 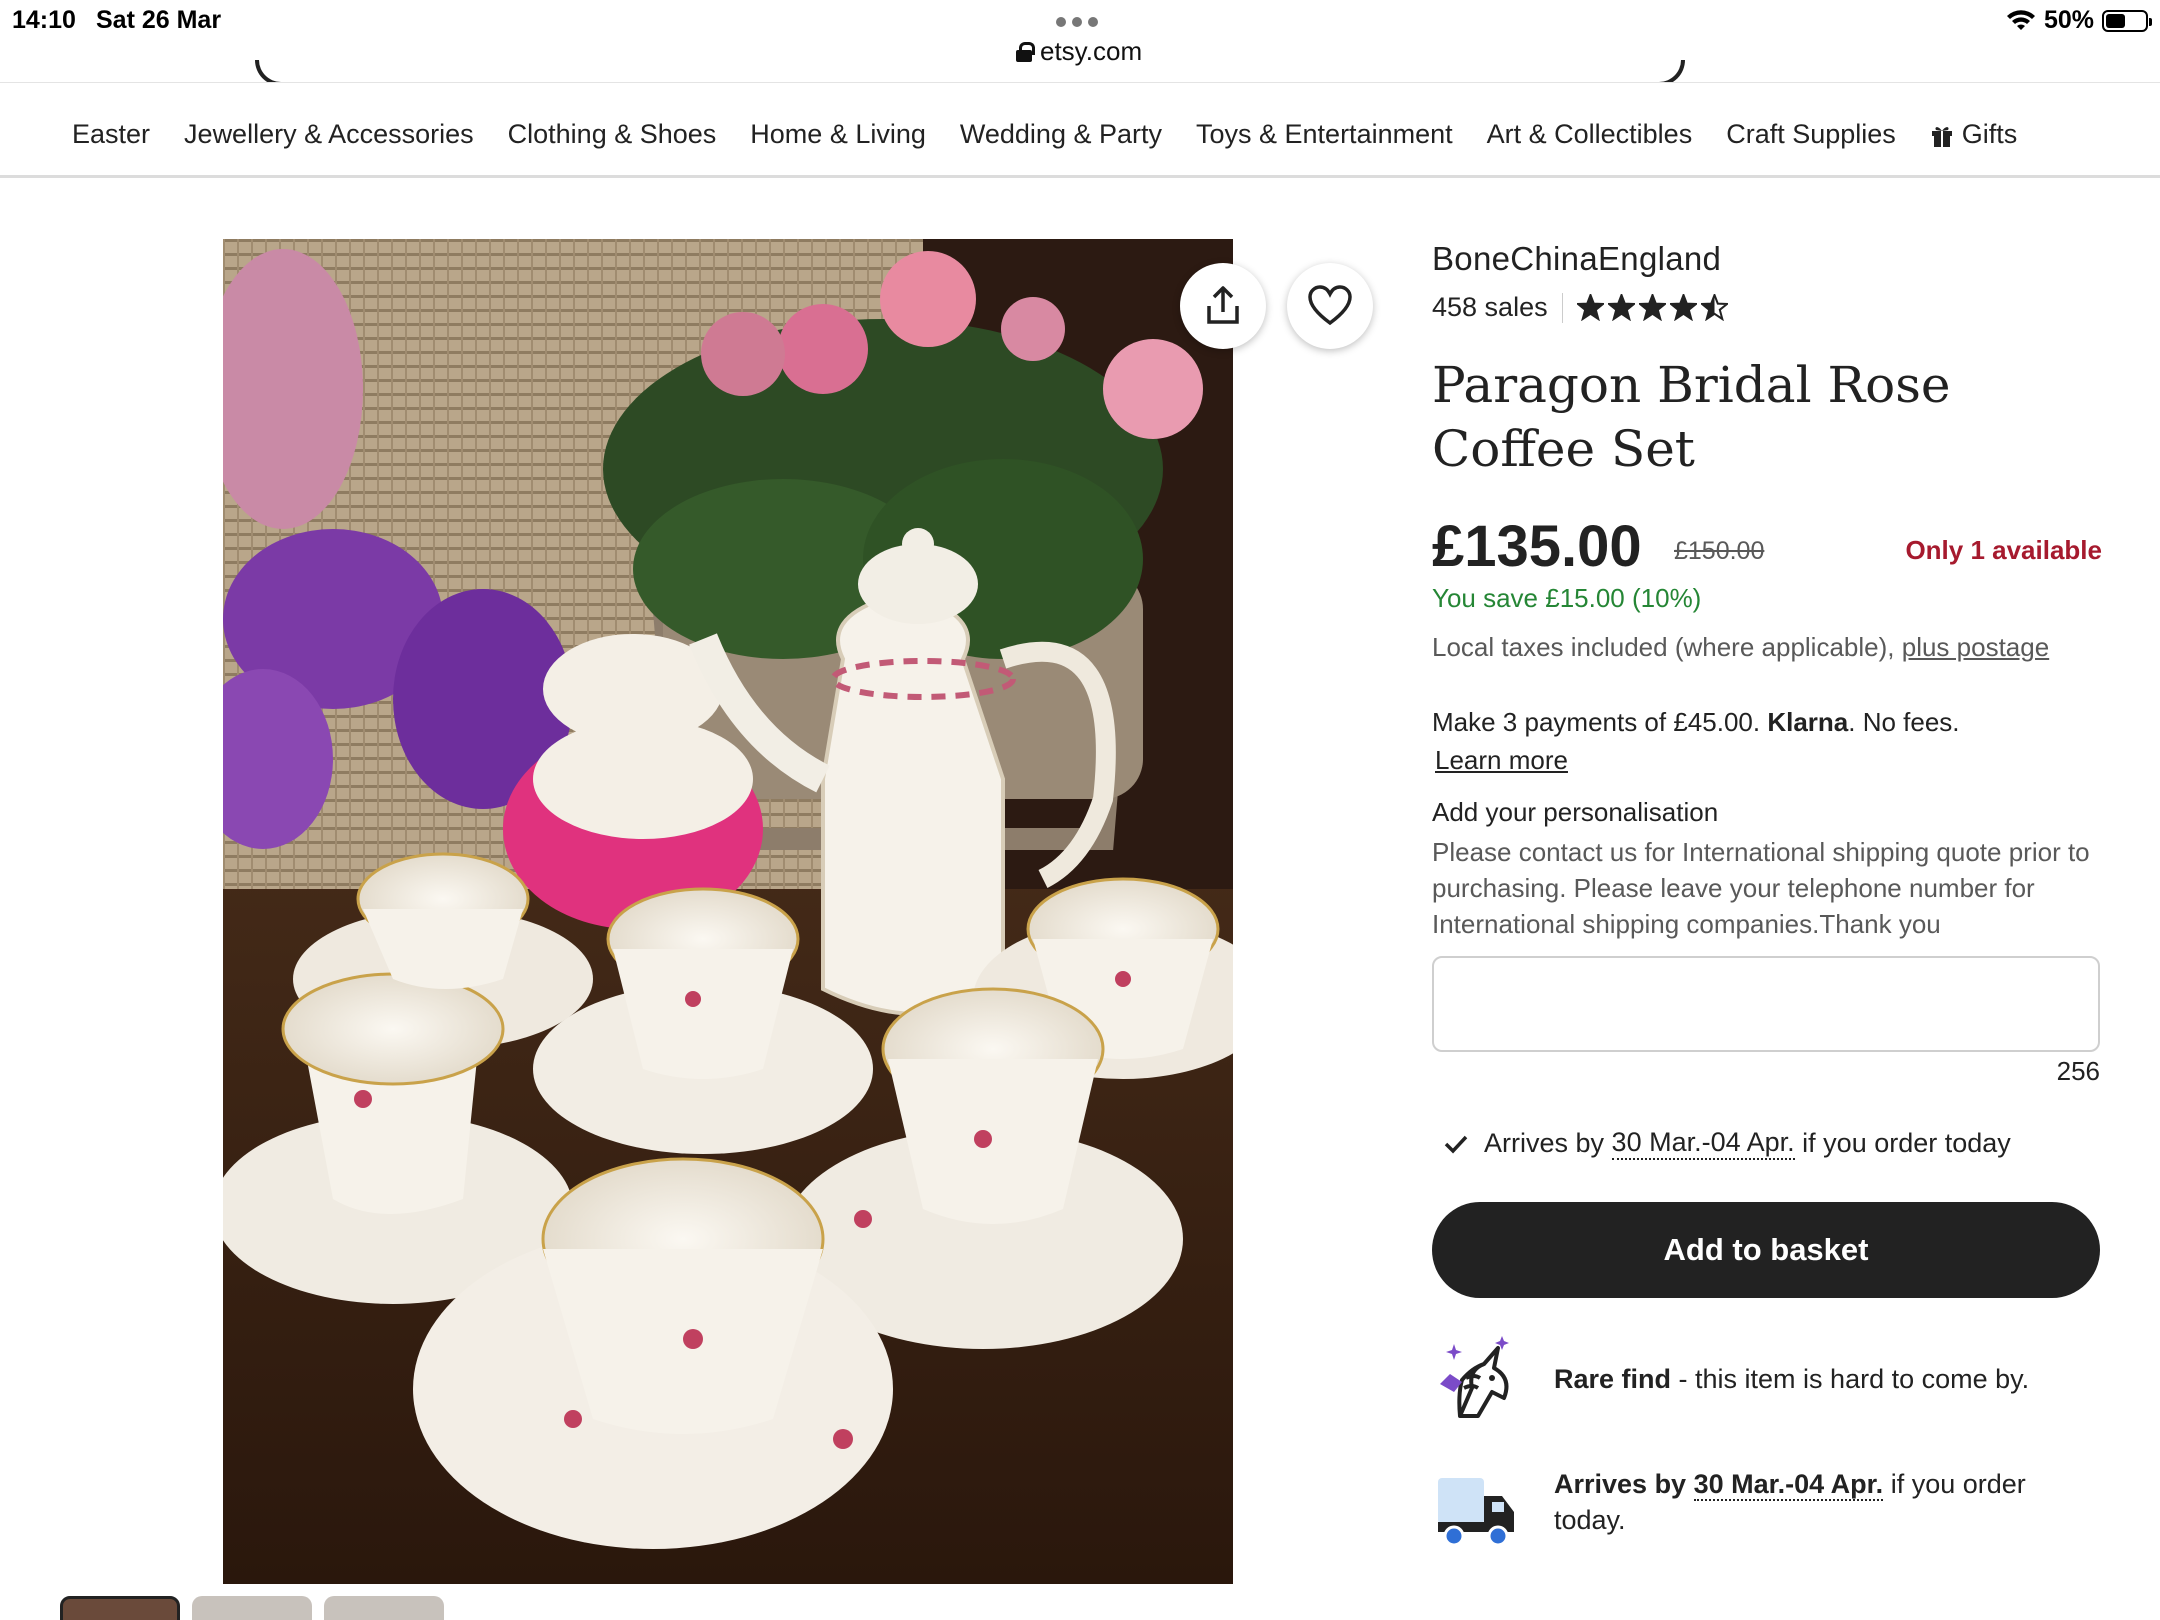 I want to click on nav-label: Craft Supplies, so click(x=1811, y=134).